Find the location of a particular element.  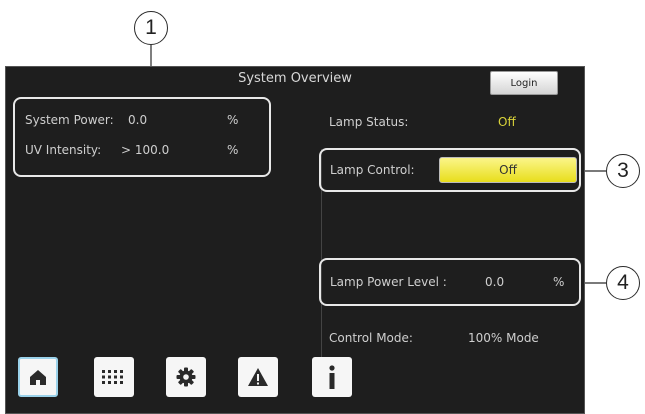

control-mode-value: 100% Mode is located at coordinates (503, 338).